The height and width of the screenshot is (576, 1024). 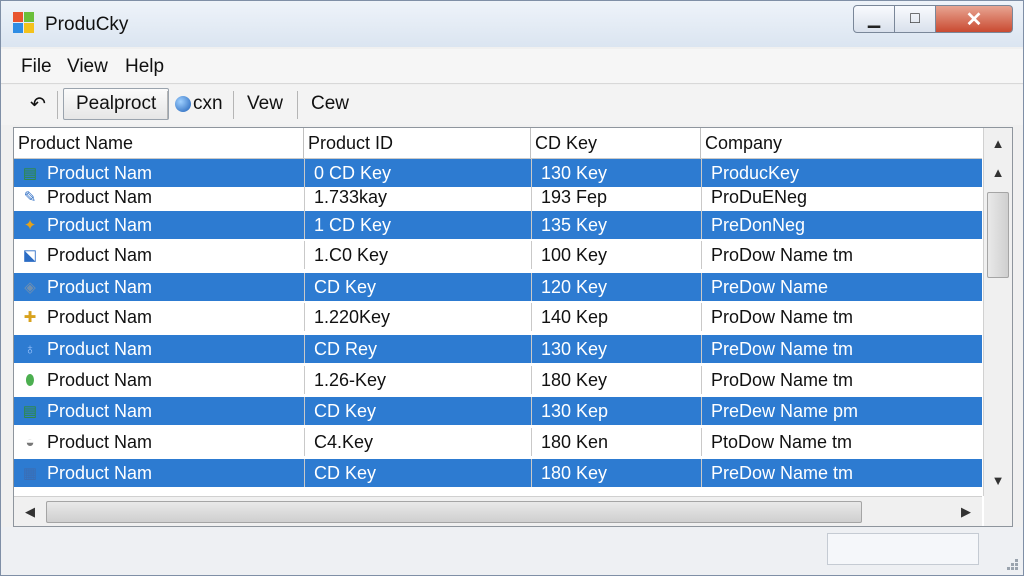 I want to click on vertical-scroll-thumb, so click(x=998, y=235).